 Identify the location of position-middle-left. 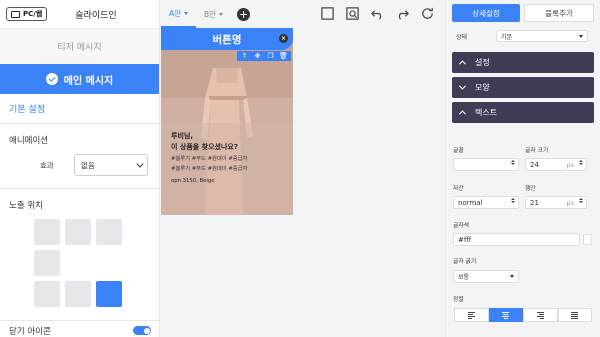
(47, 263).